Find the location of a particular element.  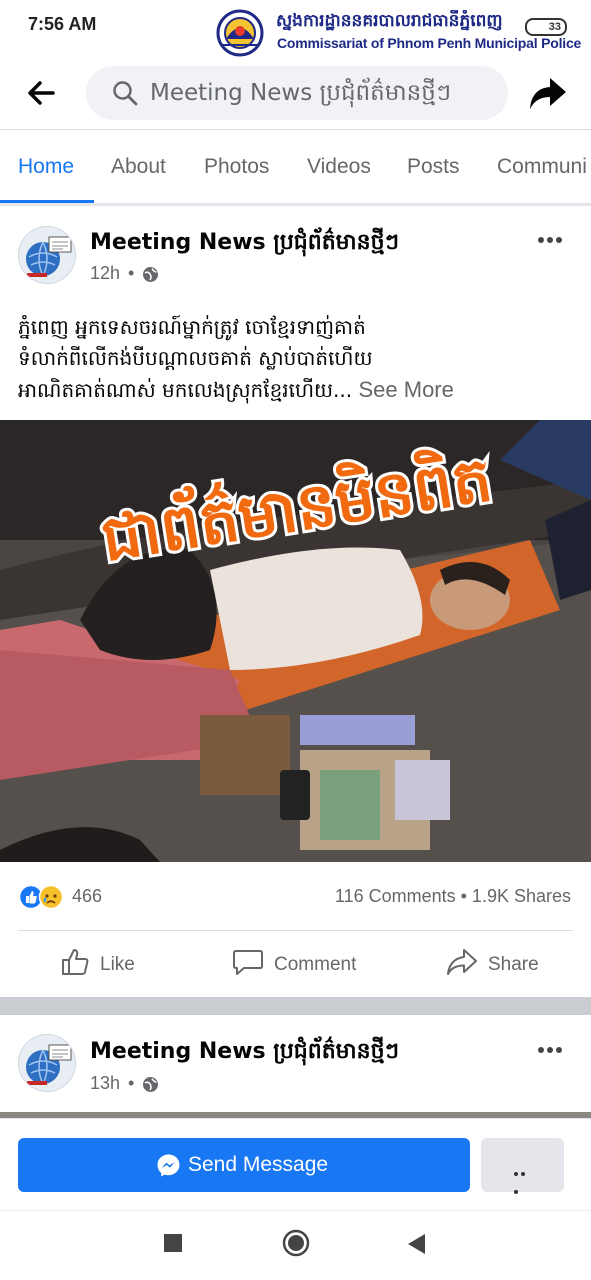

tab-videos: Videos is located at coordinates (339, 167).